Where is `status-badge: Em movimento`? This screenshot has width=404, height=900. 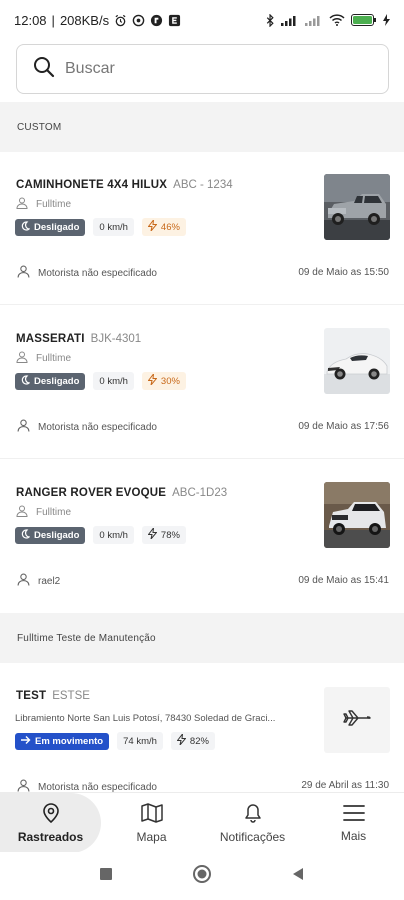 status-badge: Em movimento is located at coordinates (62, 741).